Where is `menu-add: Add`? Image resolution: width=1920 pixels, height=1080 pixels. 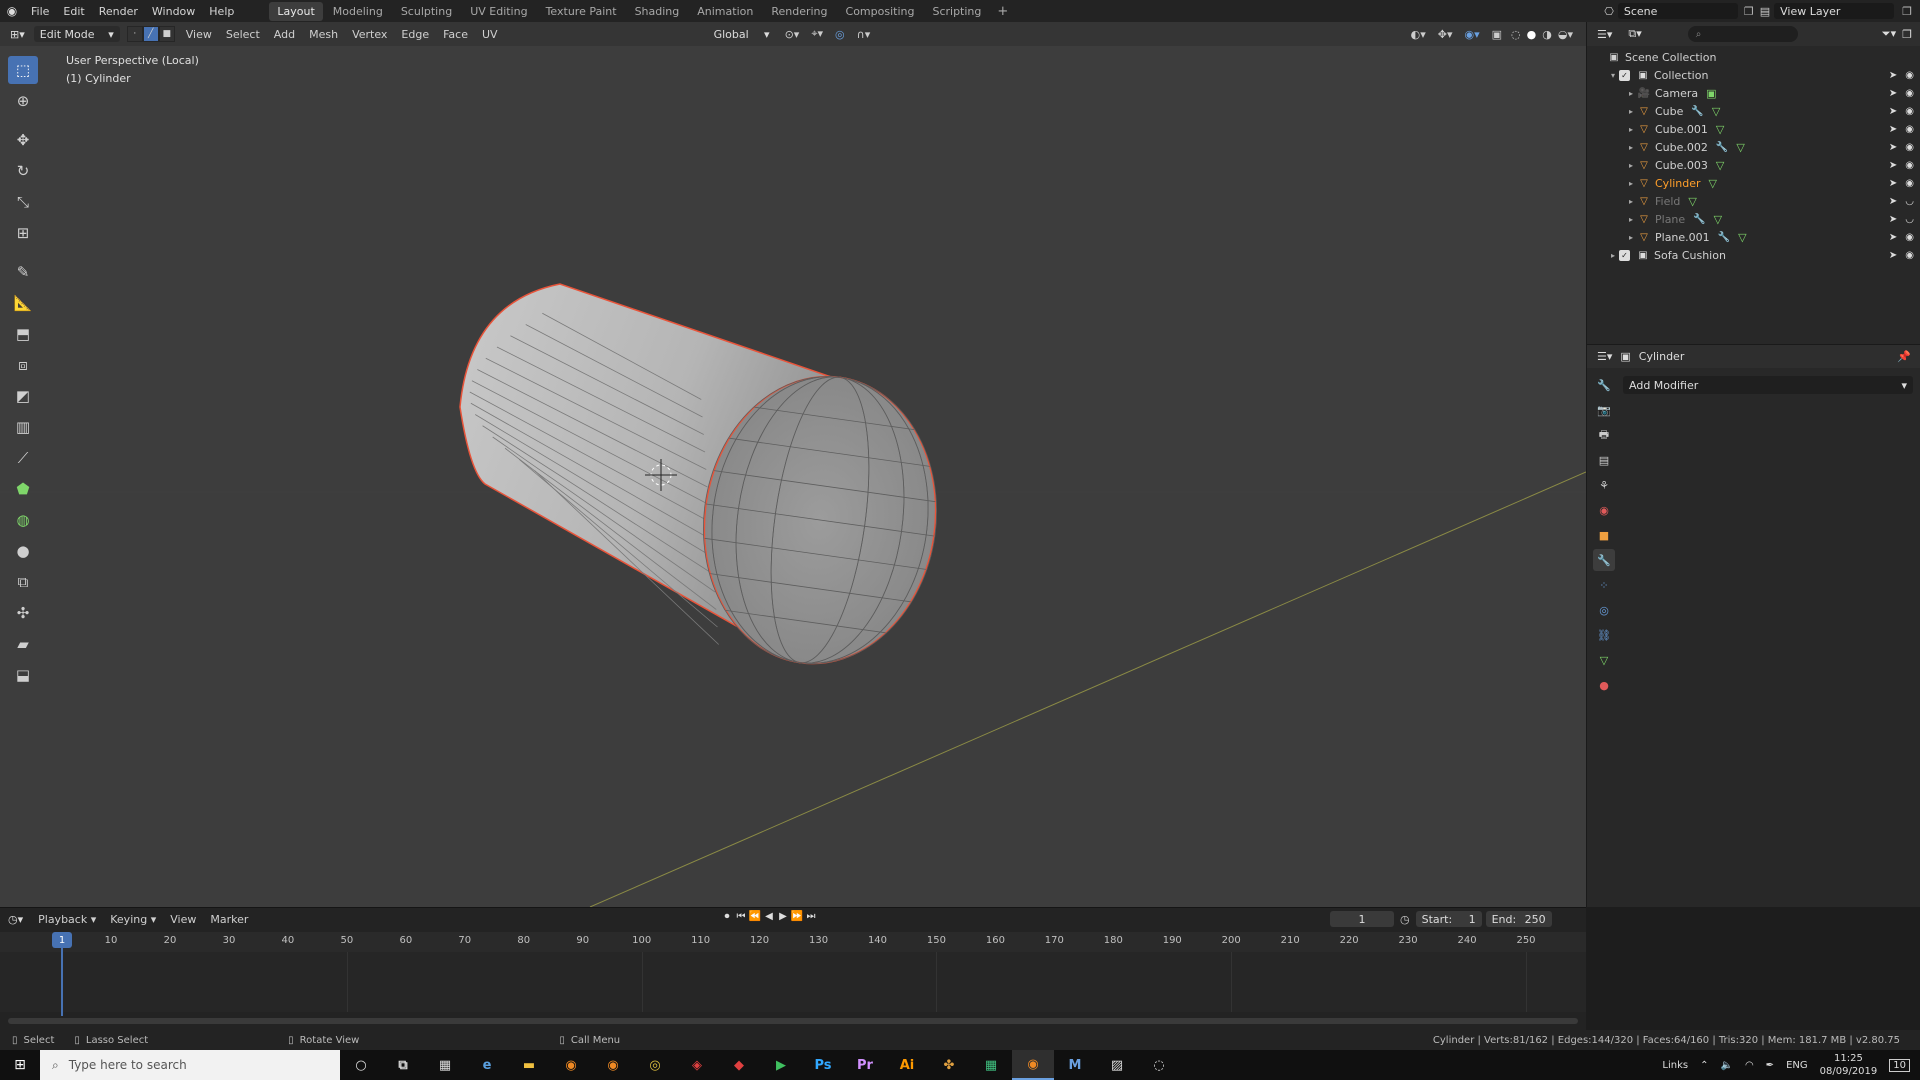
menu-add: Add is located at coordinates (284, 34).